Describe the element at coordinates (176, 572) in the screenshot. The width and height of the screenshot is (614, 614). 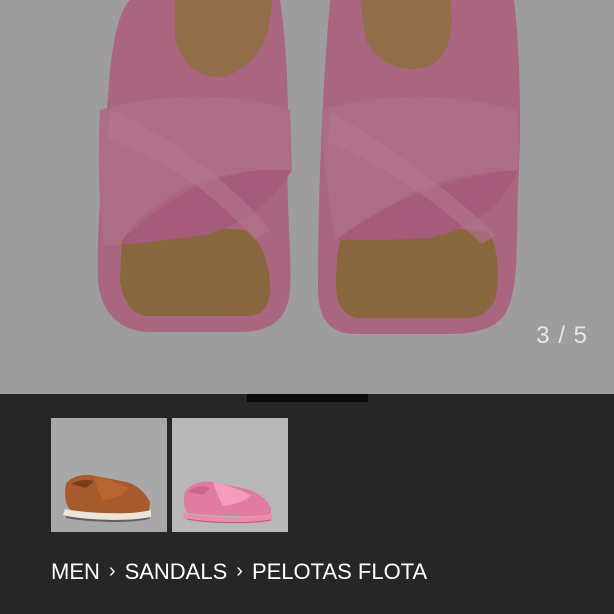
I see `breadcrumb-sandals: SANDALS` at that location.